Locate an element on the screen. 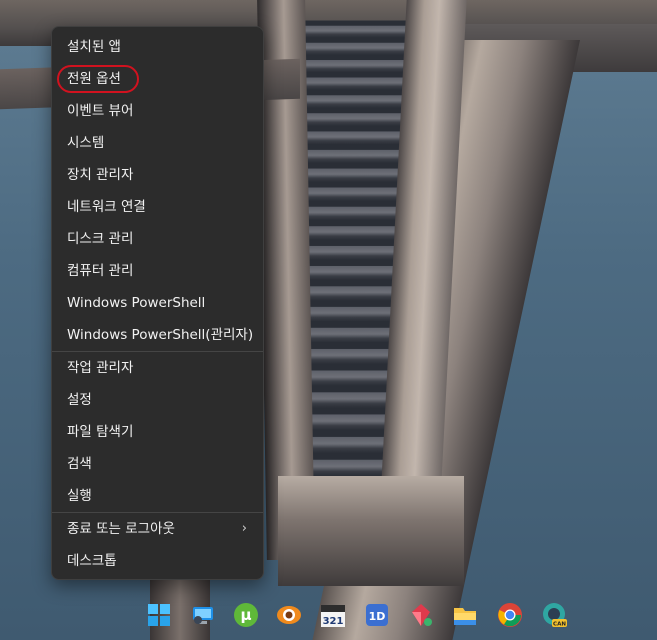 This screenshot has height=640, width=657. menu-item-label: 네트워크 연결 is located at coordinates (106, 207).